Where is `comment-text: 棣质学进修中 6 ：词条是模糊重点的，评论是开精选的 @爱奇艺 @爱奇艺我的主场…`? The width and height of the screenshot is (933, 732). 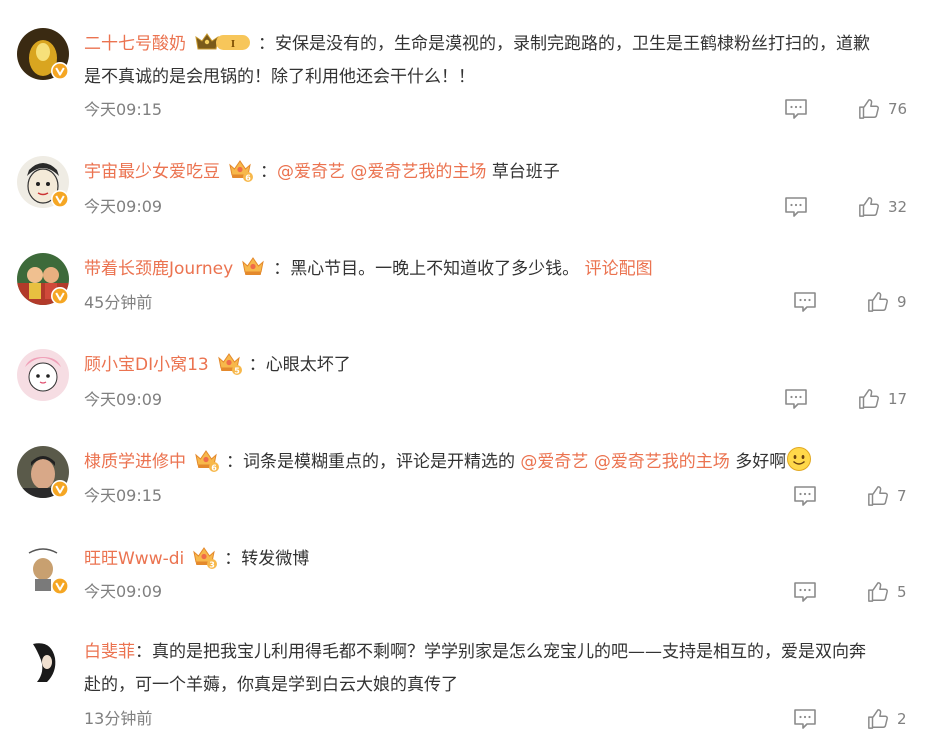 comment-text: 棣质学进修中 6 ：词条是模糊重点的，评论是开精选的 @爱奇艺 @爱奇艺我的主场… is located at coordinates (498, 462).